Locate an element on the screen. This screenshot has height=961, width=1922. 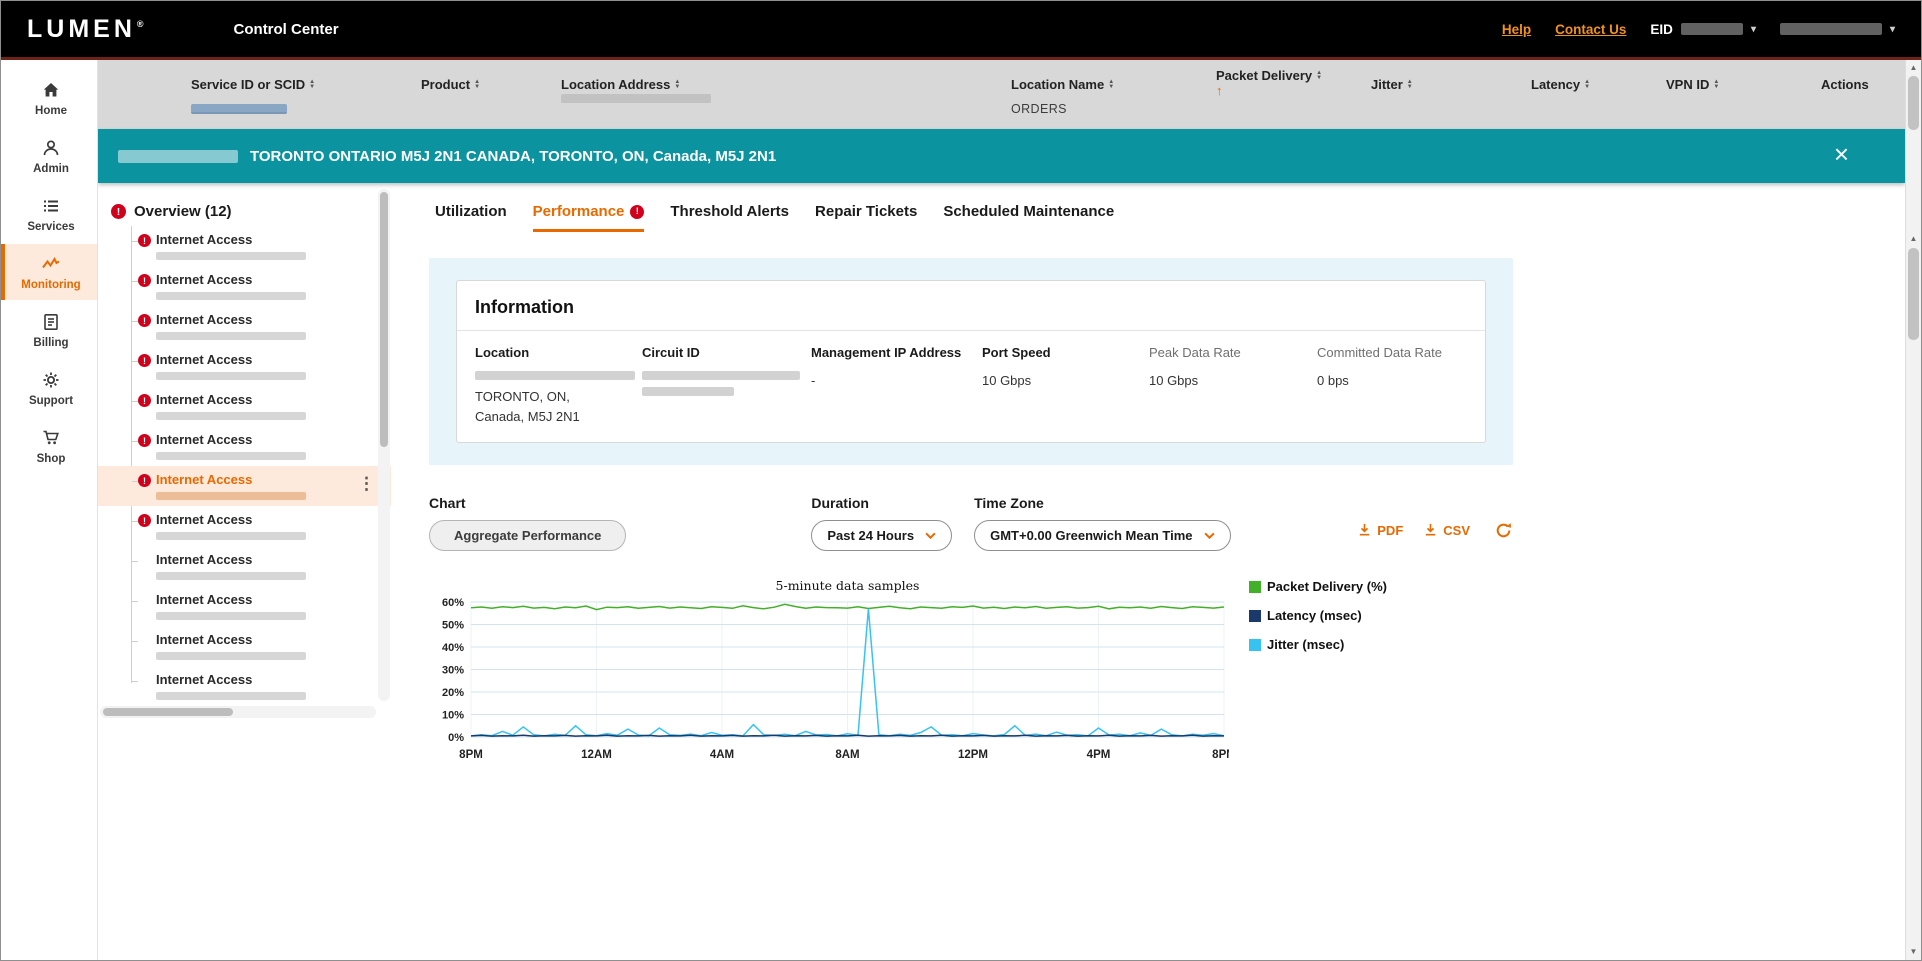
help-link: Help is located at coordinates (1516, 29).